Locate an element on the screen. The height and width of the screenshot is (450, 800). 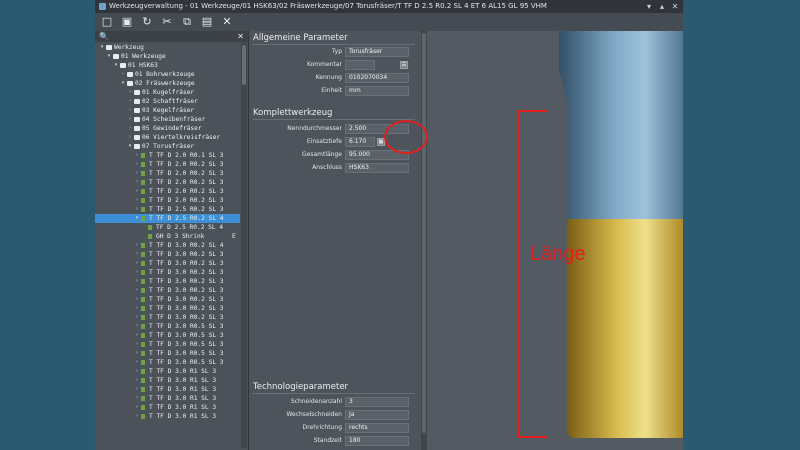
maximize-button: ▴ is located at coordinates (662, 6).